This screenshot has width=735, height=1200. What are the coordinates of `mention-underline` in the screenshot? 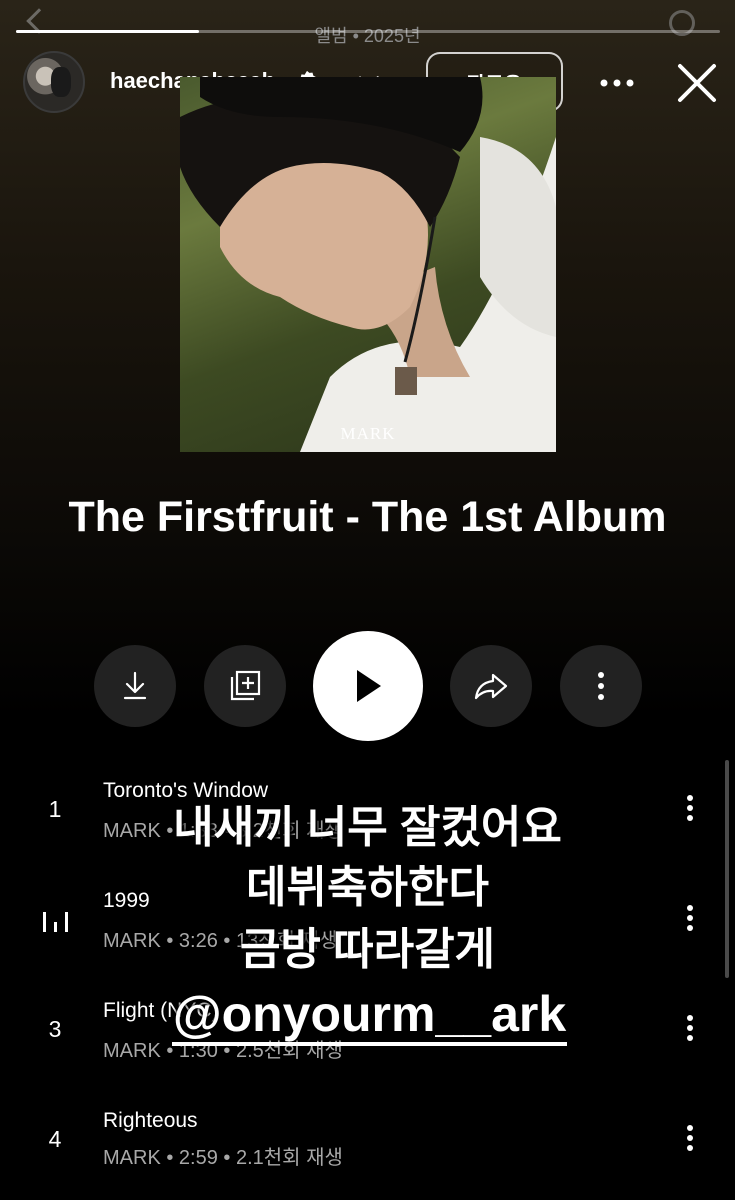 It's located at (369, 1044).